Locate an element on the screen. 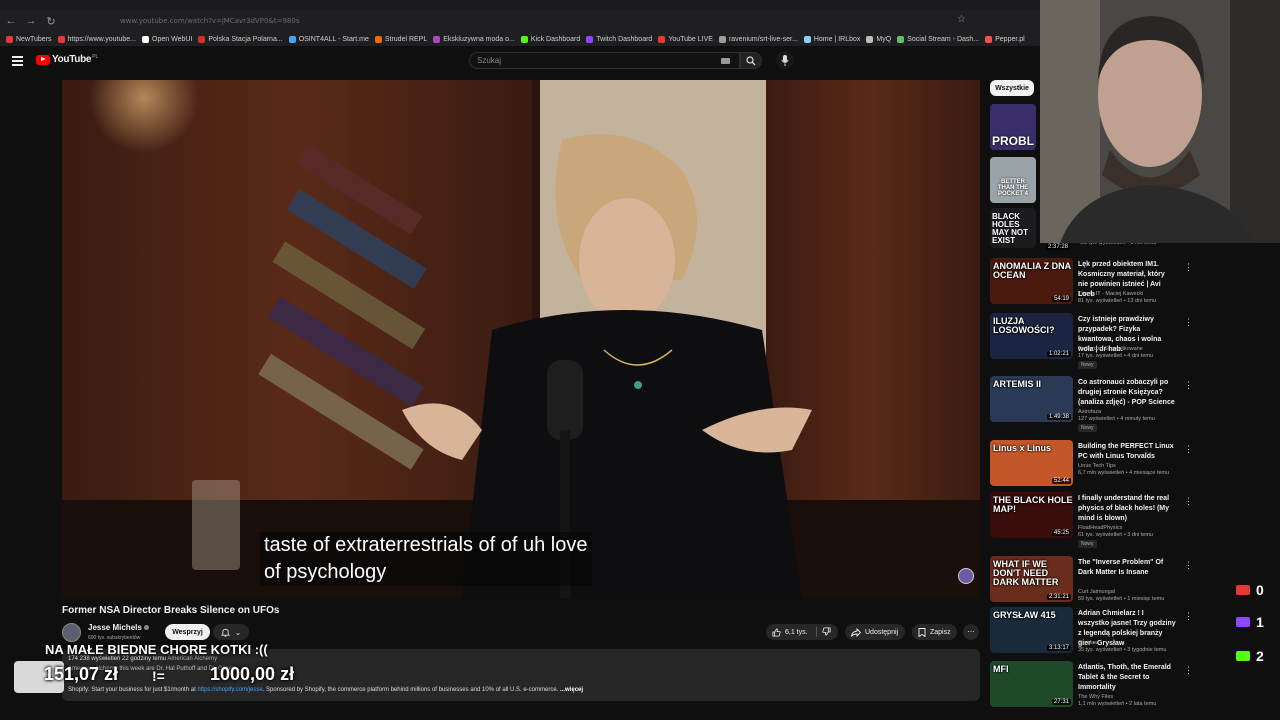 Image resolution: width=1280 pixels, height=720 pixels. channel-name-text: The Why Files is located at coordinates (1095, 697).